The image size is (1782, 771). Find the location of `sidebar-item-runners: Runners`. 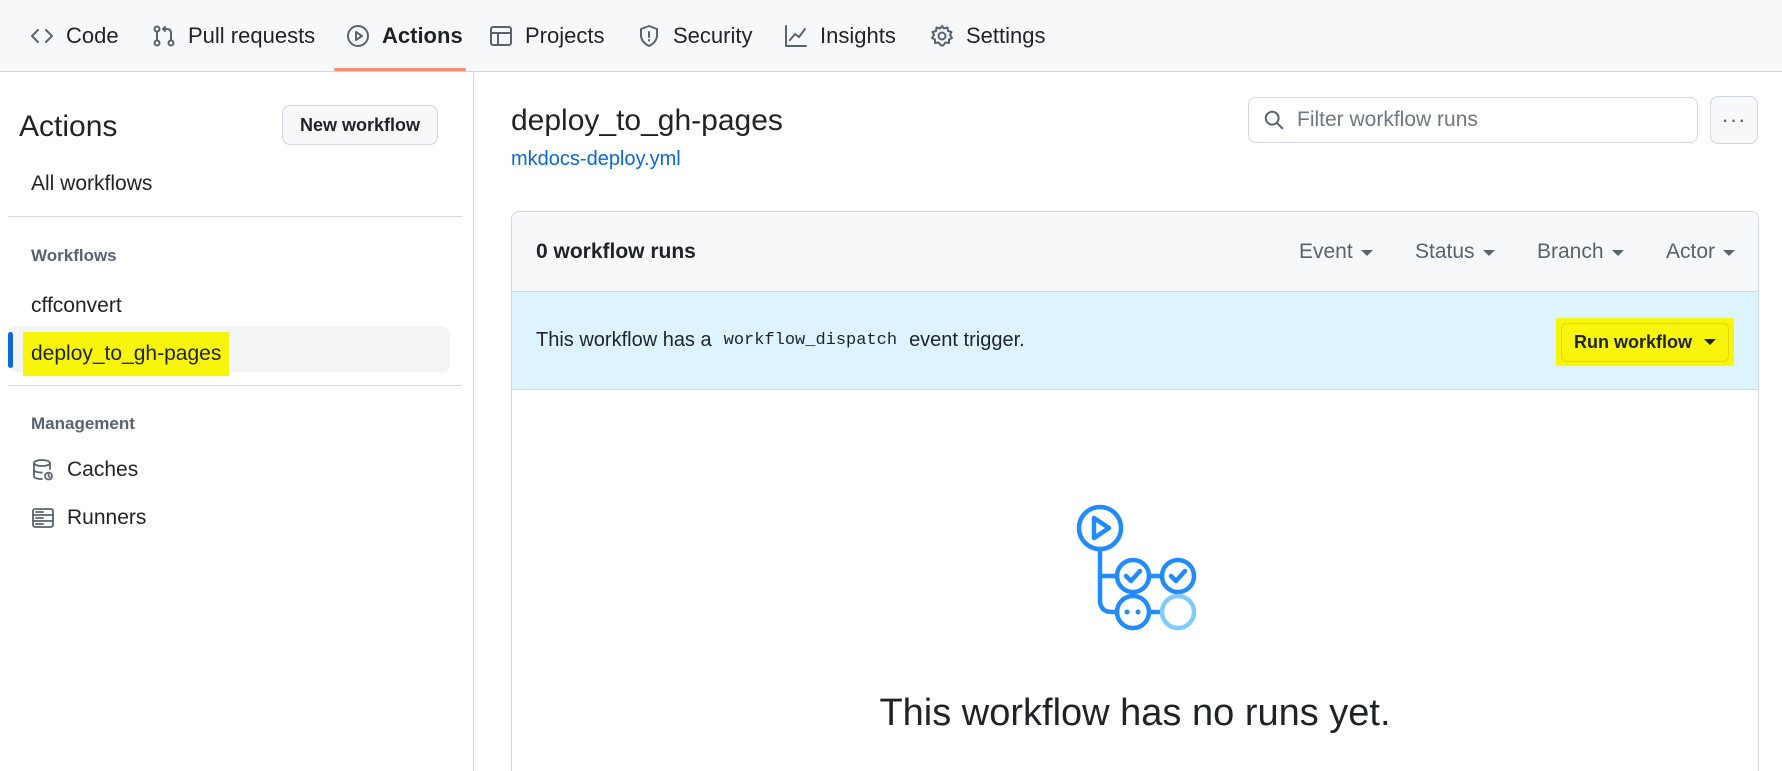

sidebar-item-runners: Runners is located at coordinates (88, 518).